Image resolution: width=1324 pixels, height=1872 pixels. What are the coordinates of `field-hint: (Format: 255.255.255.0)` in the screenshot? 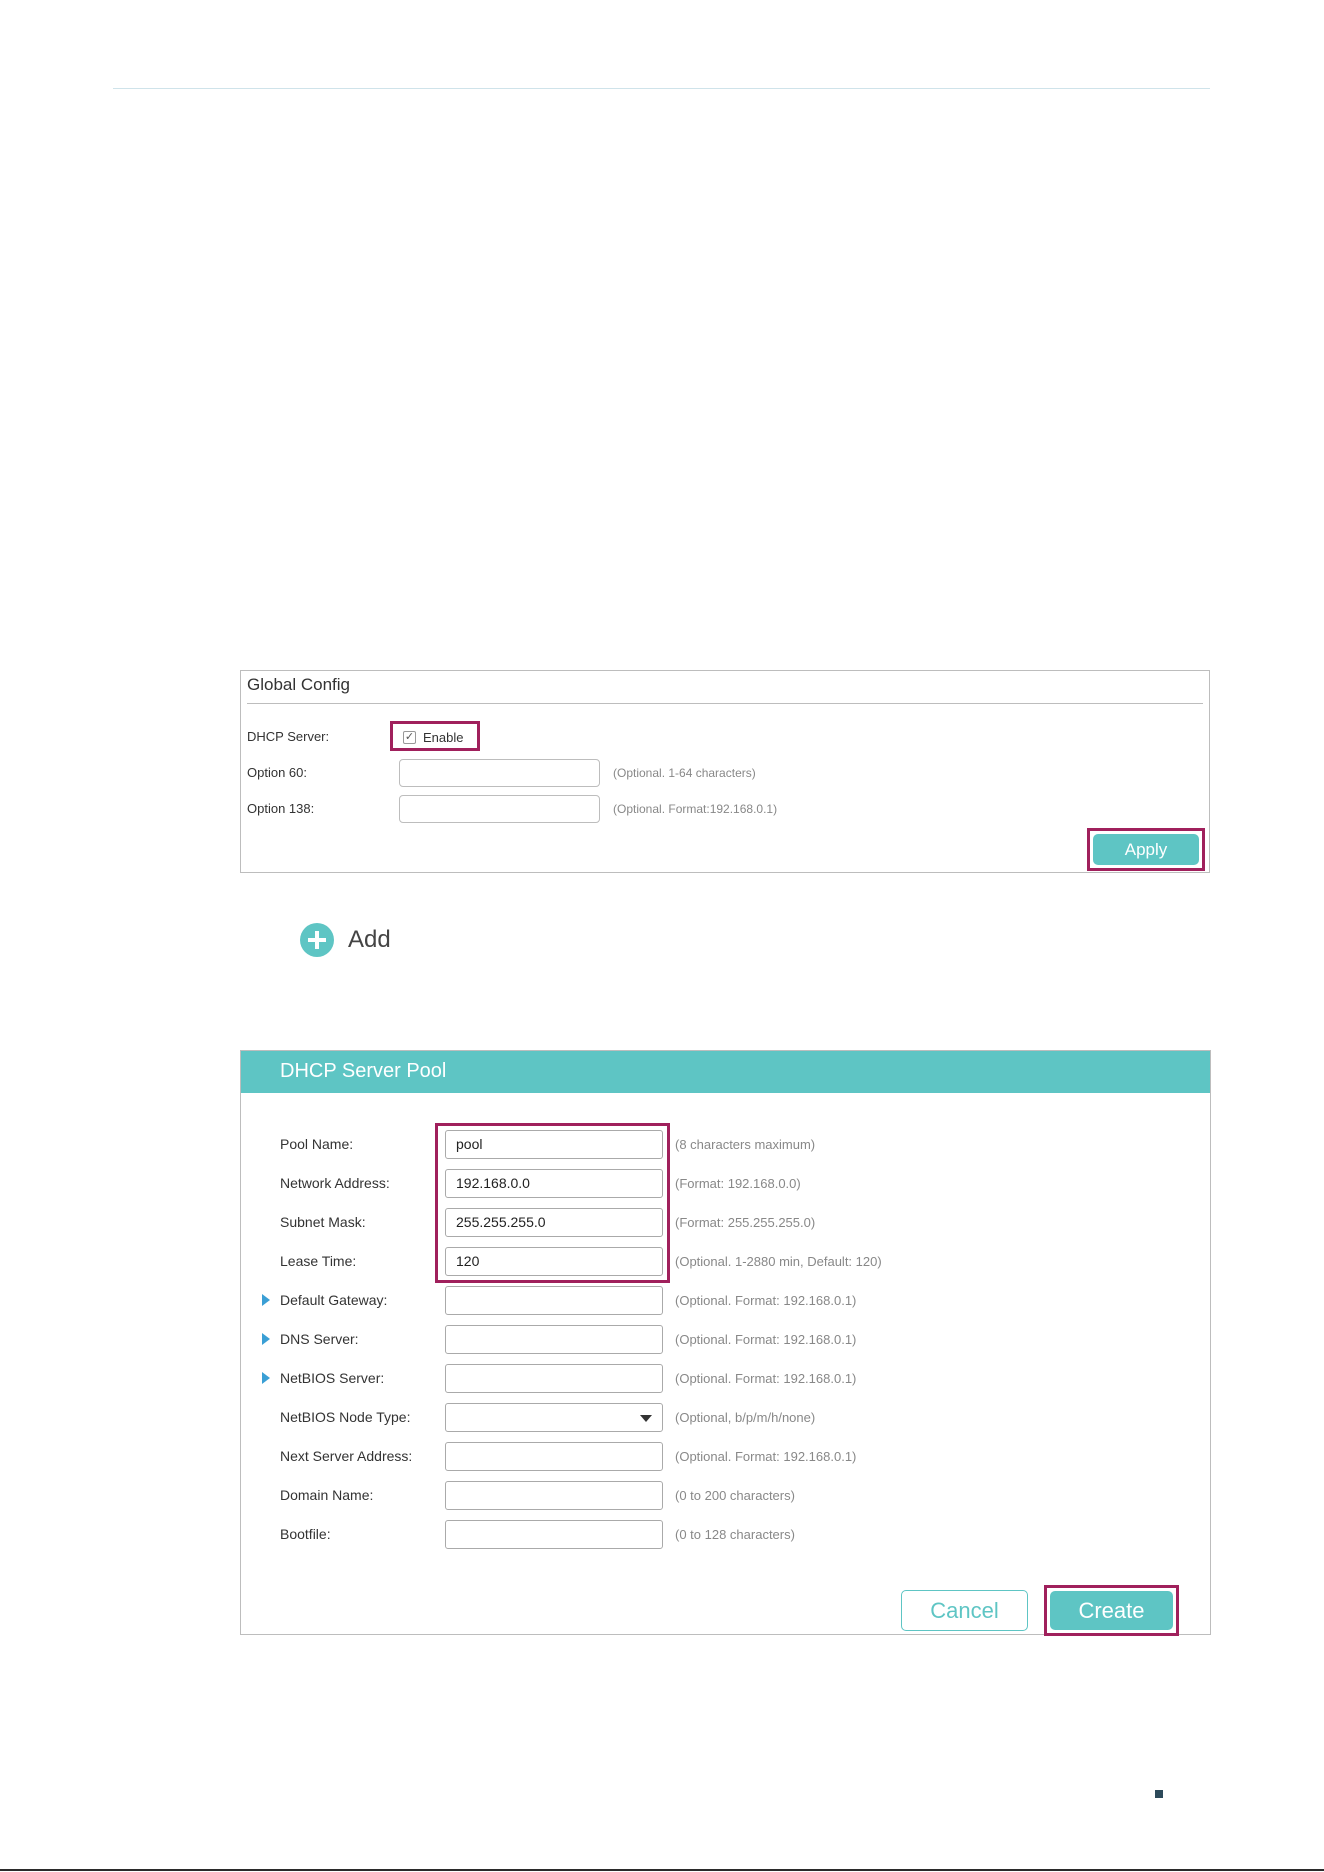 It's located at (745, 1222).